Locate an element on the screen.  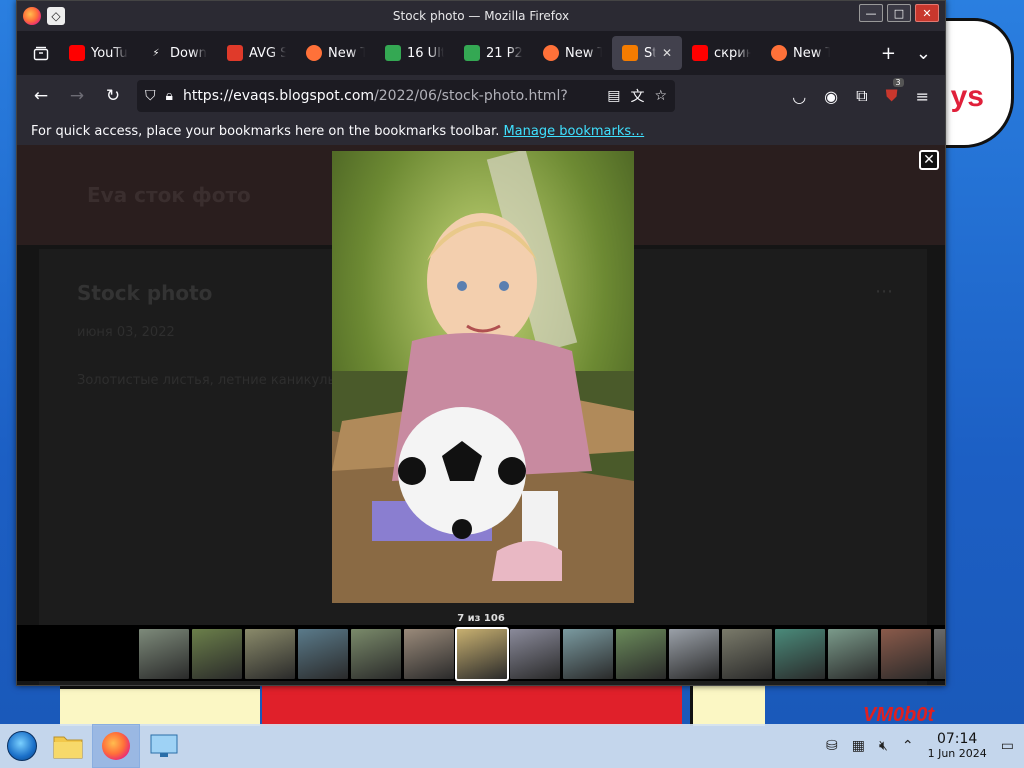
tab-label: 16 Ultra is located at coordinates (425, 53).